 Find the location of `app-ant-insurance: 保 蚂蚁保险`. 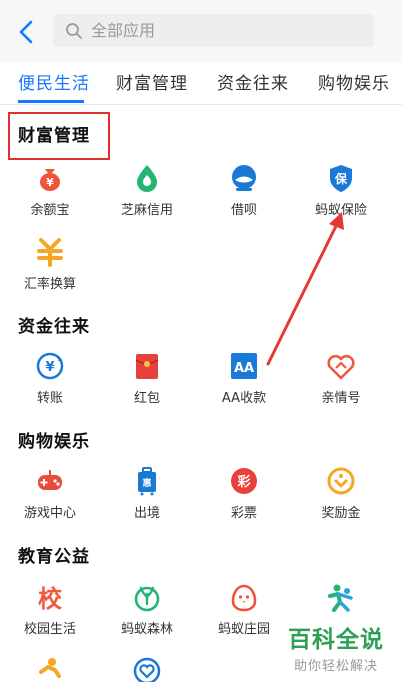

app-ant-insurance: 保 蚂蚁保险 is located at coordinates (341, 192).